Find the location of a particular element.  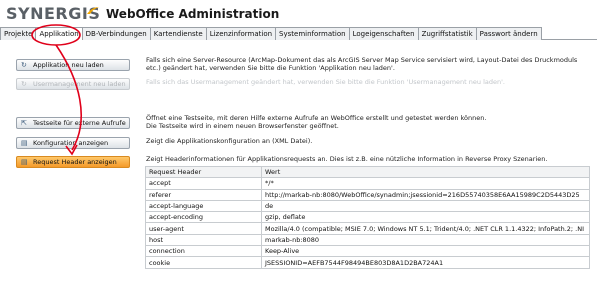

show-config-label: Konfiguration anzeigen is located at coordinates (71, 143).